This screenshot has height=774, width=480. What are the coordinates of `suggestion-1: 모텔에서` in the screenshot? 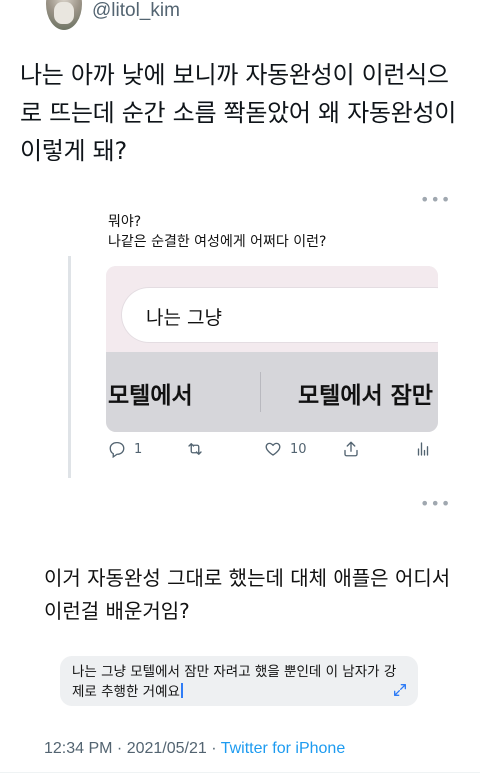 It's located at (150, 396).